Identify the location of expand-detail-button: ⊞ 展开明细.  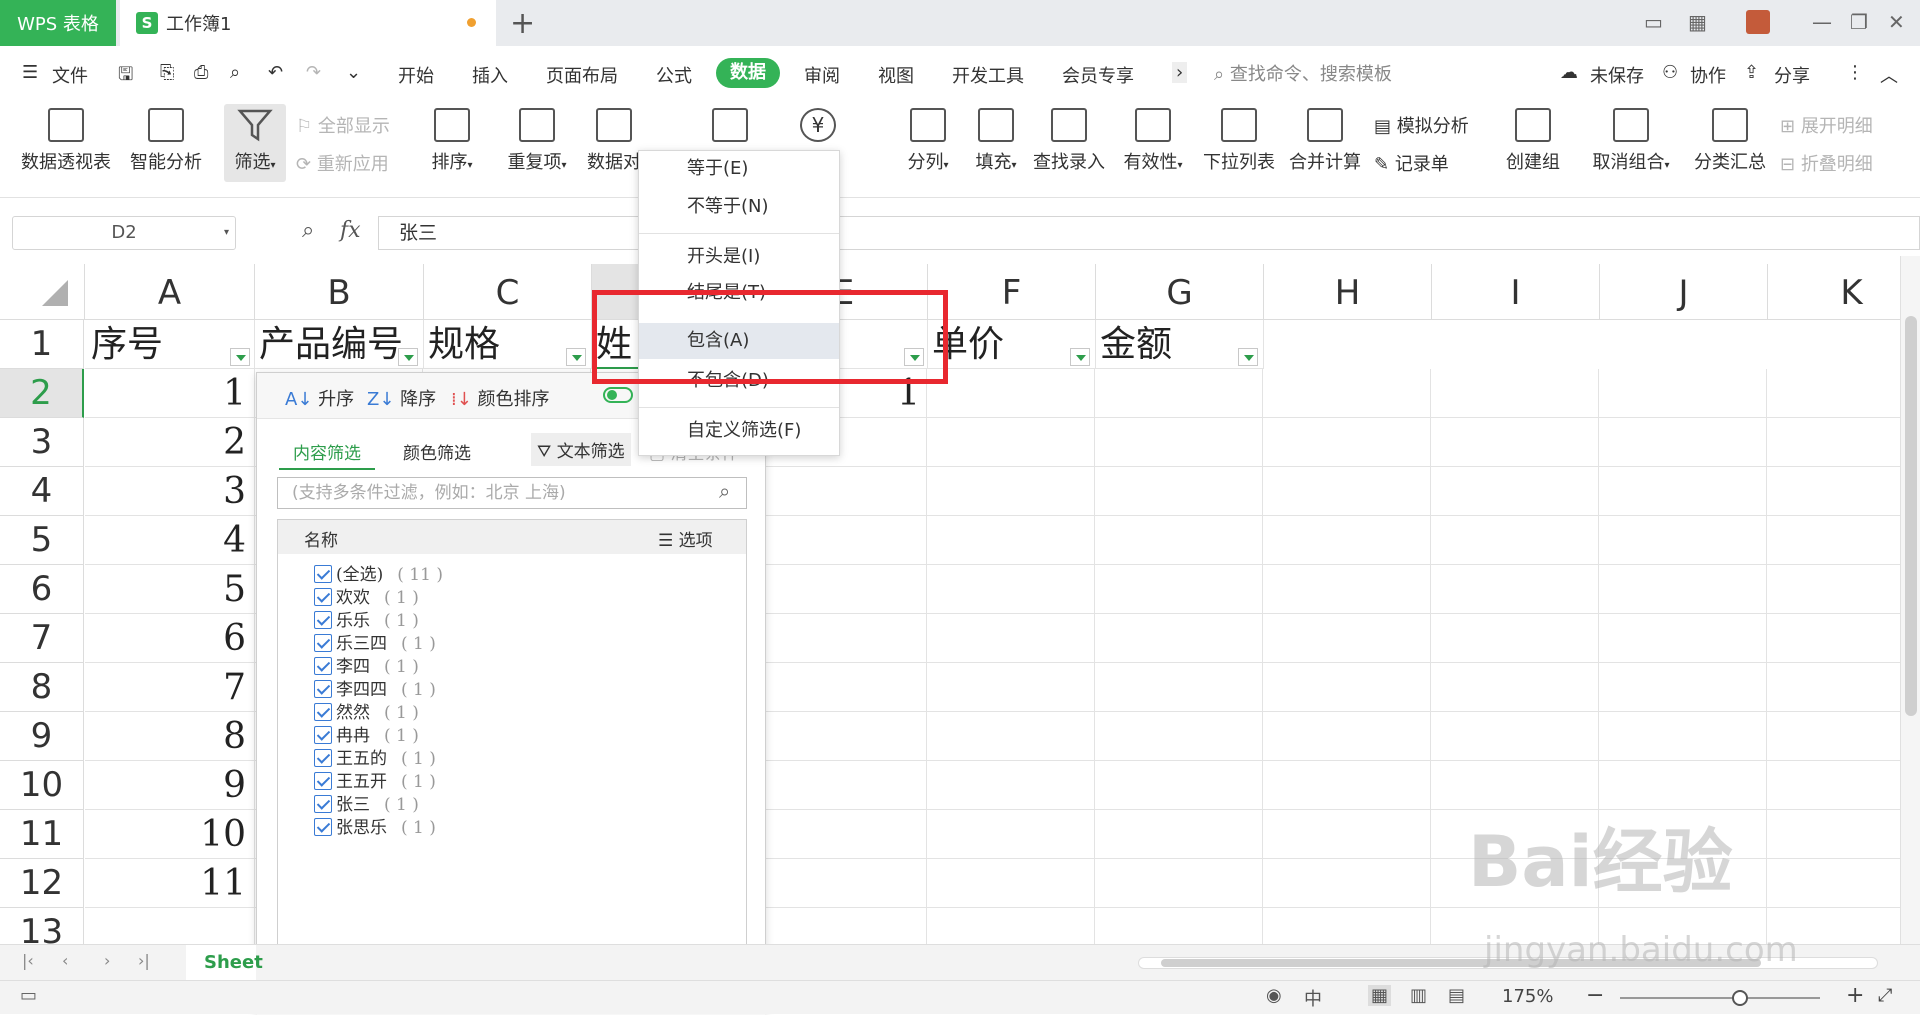
(1826, 125).